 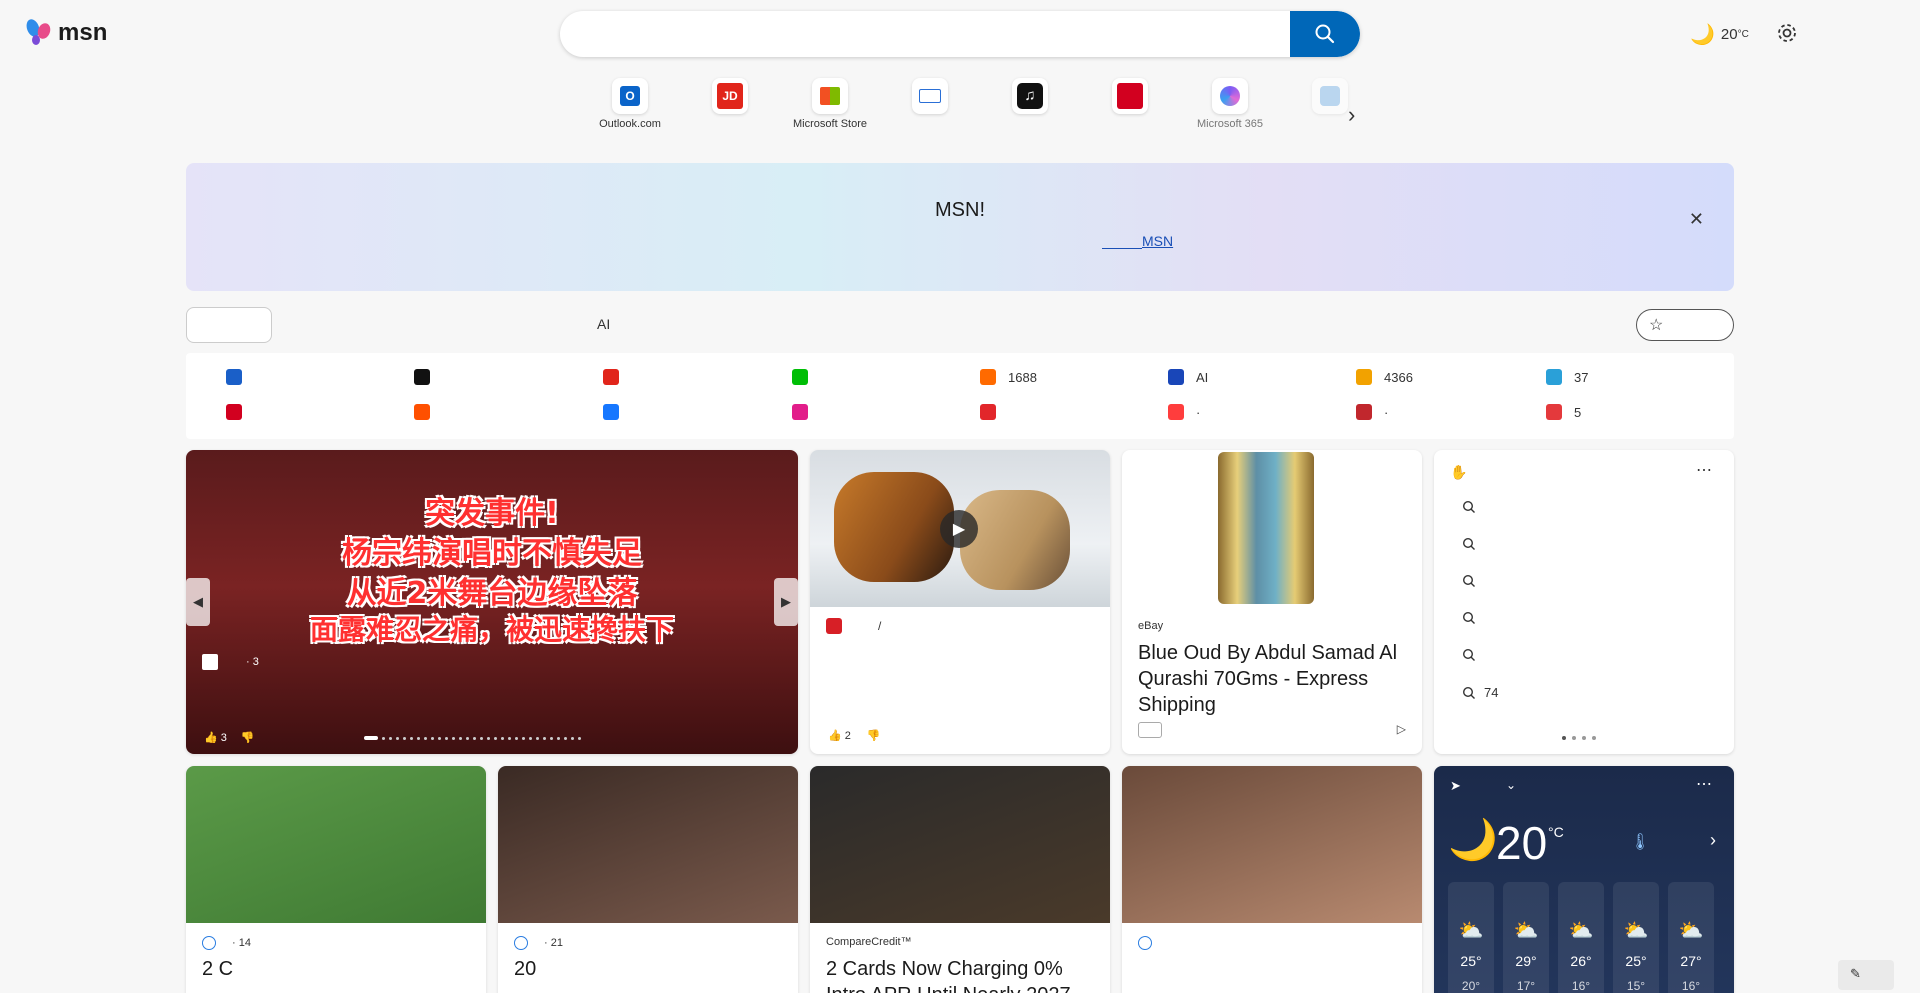 I want to click on tab-ai: AI, so click(x=603, y=324).